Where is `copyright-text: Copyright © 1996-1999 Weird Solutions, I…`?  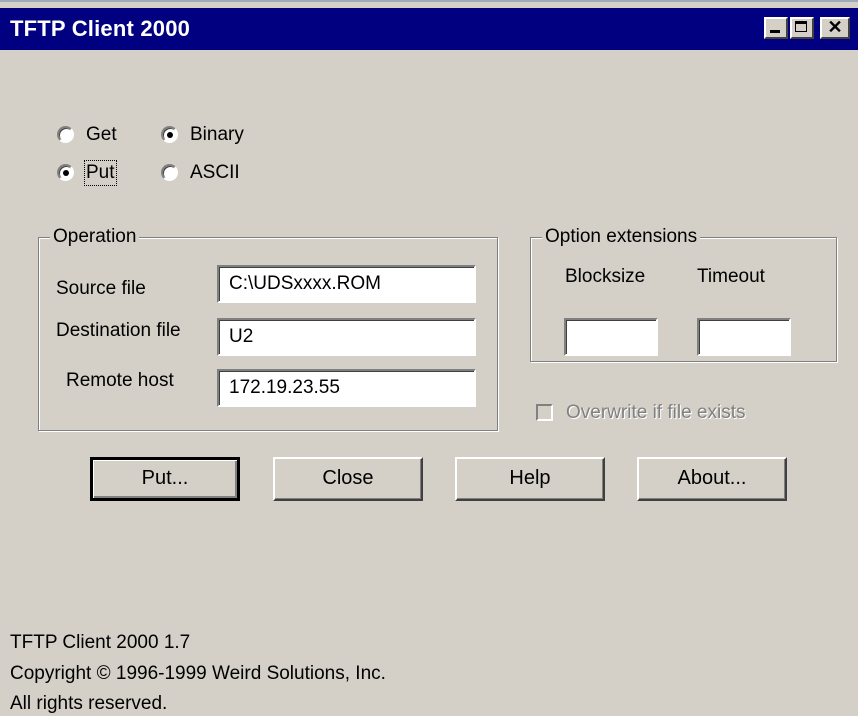
copyright-text: Copyright © 1996-1999 Weird Solutions, I… is located at coordinates (198, 673).